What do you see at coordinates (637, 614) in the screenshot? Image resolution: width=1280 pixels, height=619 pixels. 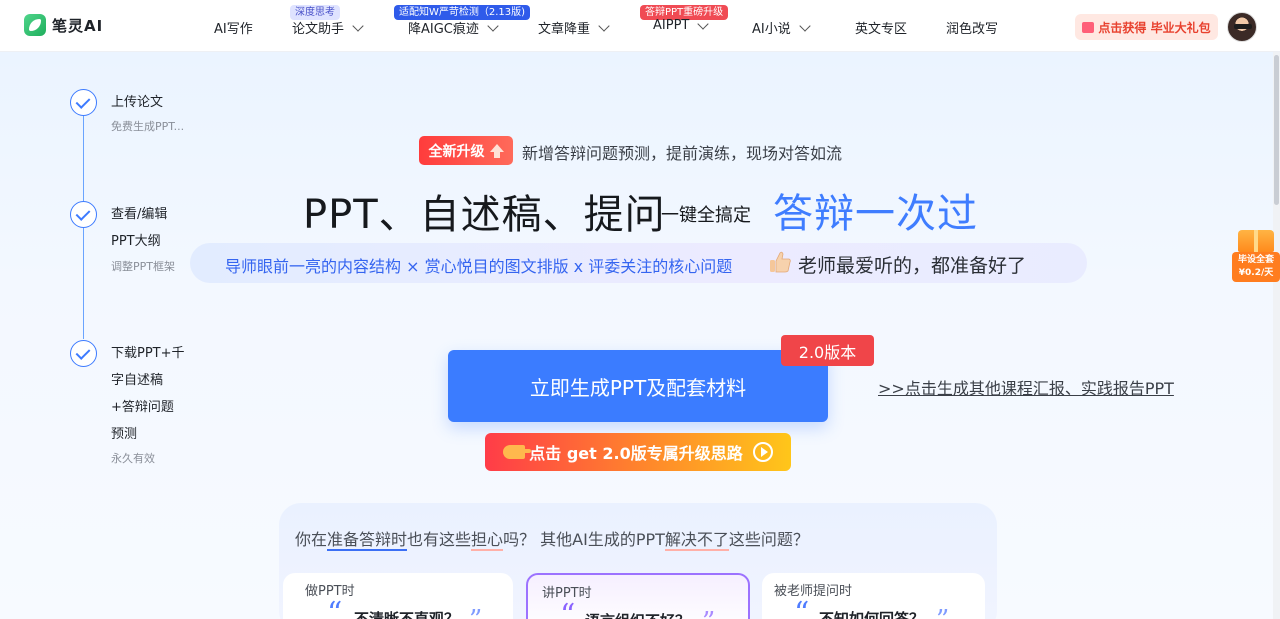 I see `card-problem: 语言组织不好？` at bounding box center [637, 614].